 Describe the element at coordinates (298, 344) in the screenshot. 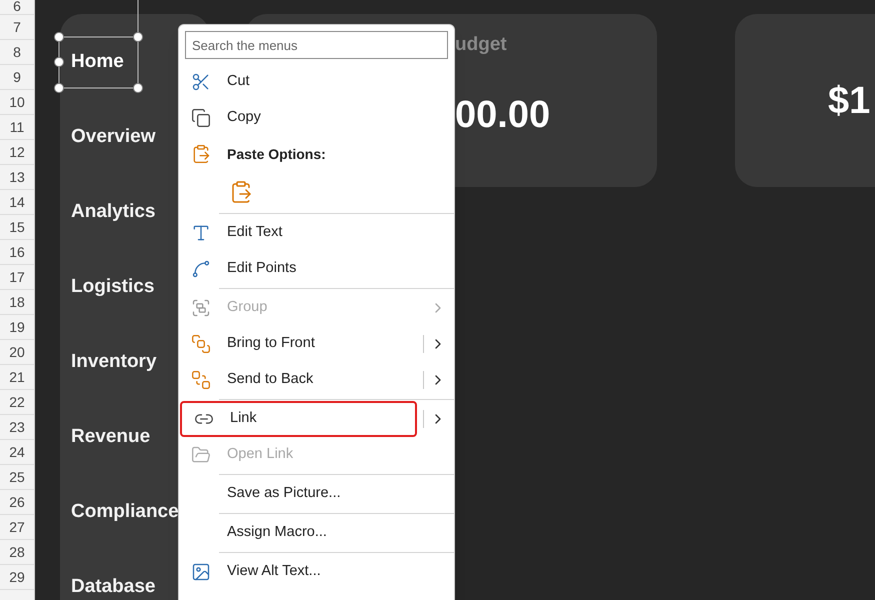

I see `menu-item: Bring to Front` at that location.